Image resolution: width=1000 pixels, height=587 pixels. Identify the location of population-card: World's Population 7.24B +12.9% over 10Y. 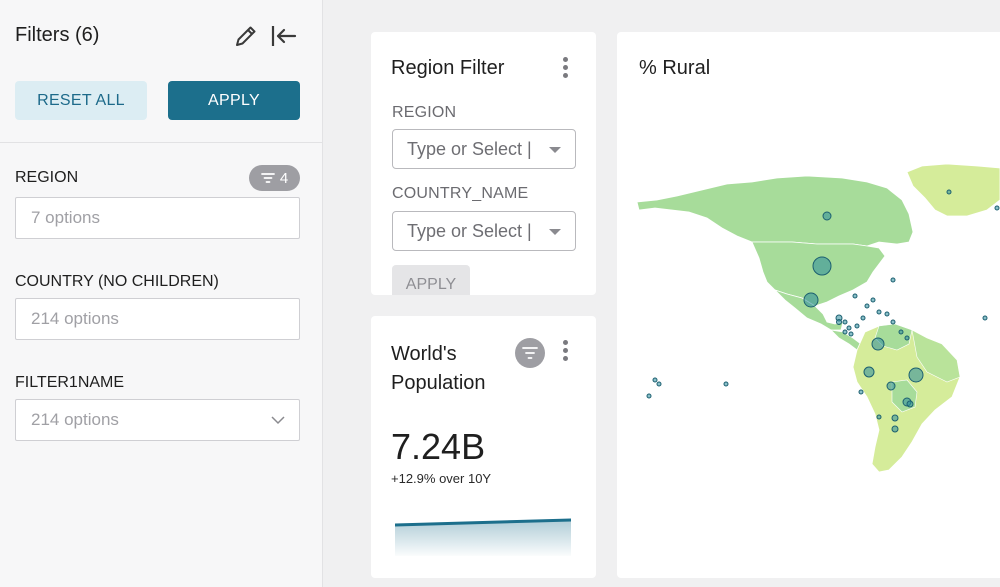
(483, 447).